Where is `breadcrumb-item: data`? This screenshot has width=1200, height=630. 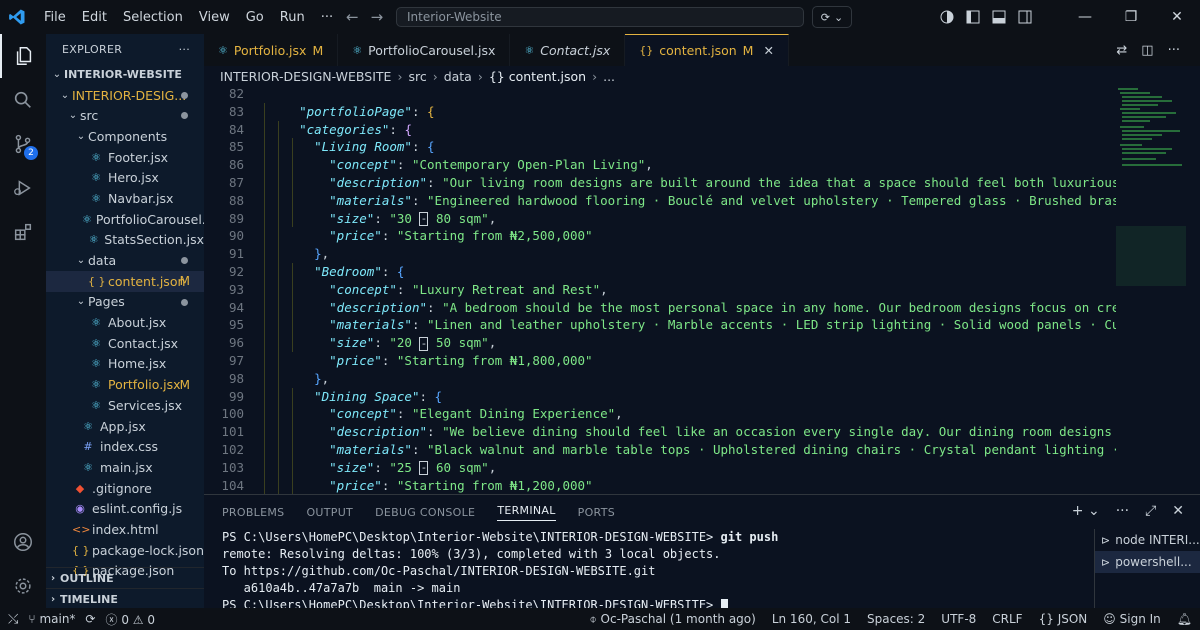 breadcrumb-item: data is located at coordinates (458, 76).